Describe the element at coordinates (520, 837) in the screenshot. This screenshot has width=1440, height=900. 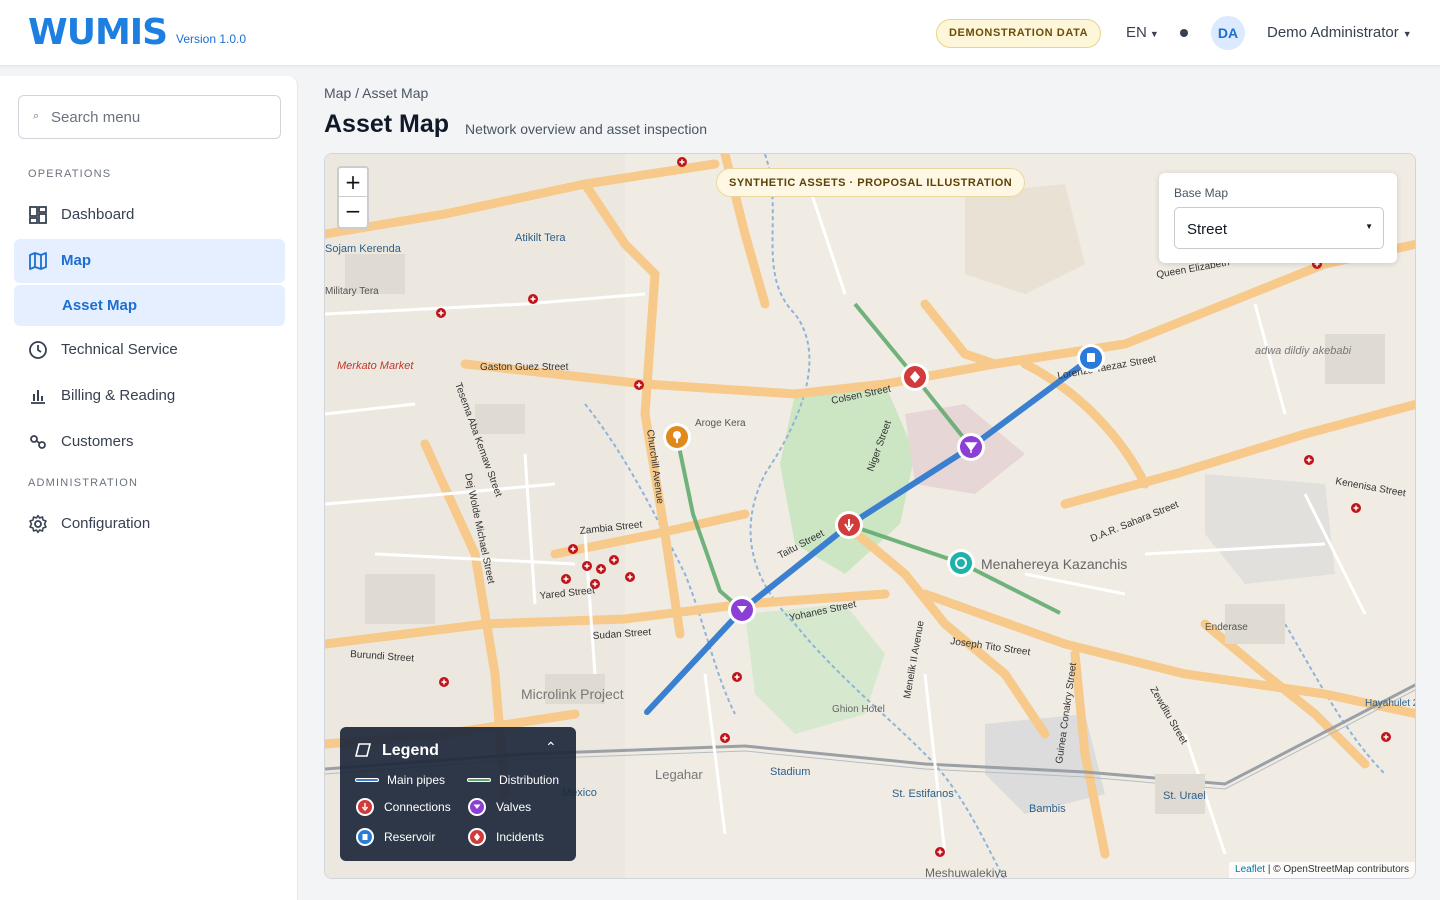
I see `legend-item-label: Incidents` at that location.